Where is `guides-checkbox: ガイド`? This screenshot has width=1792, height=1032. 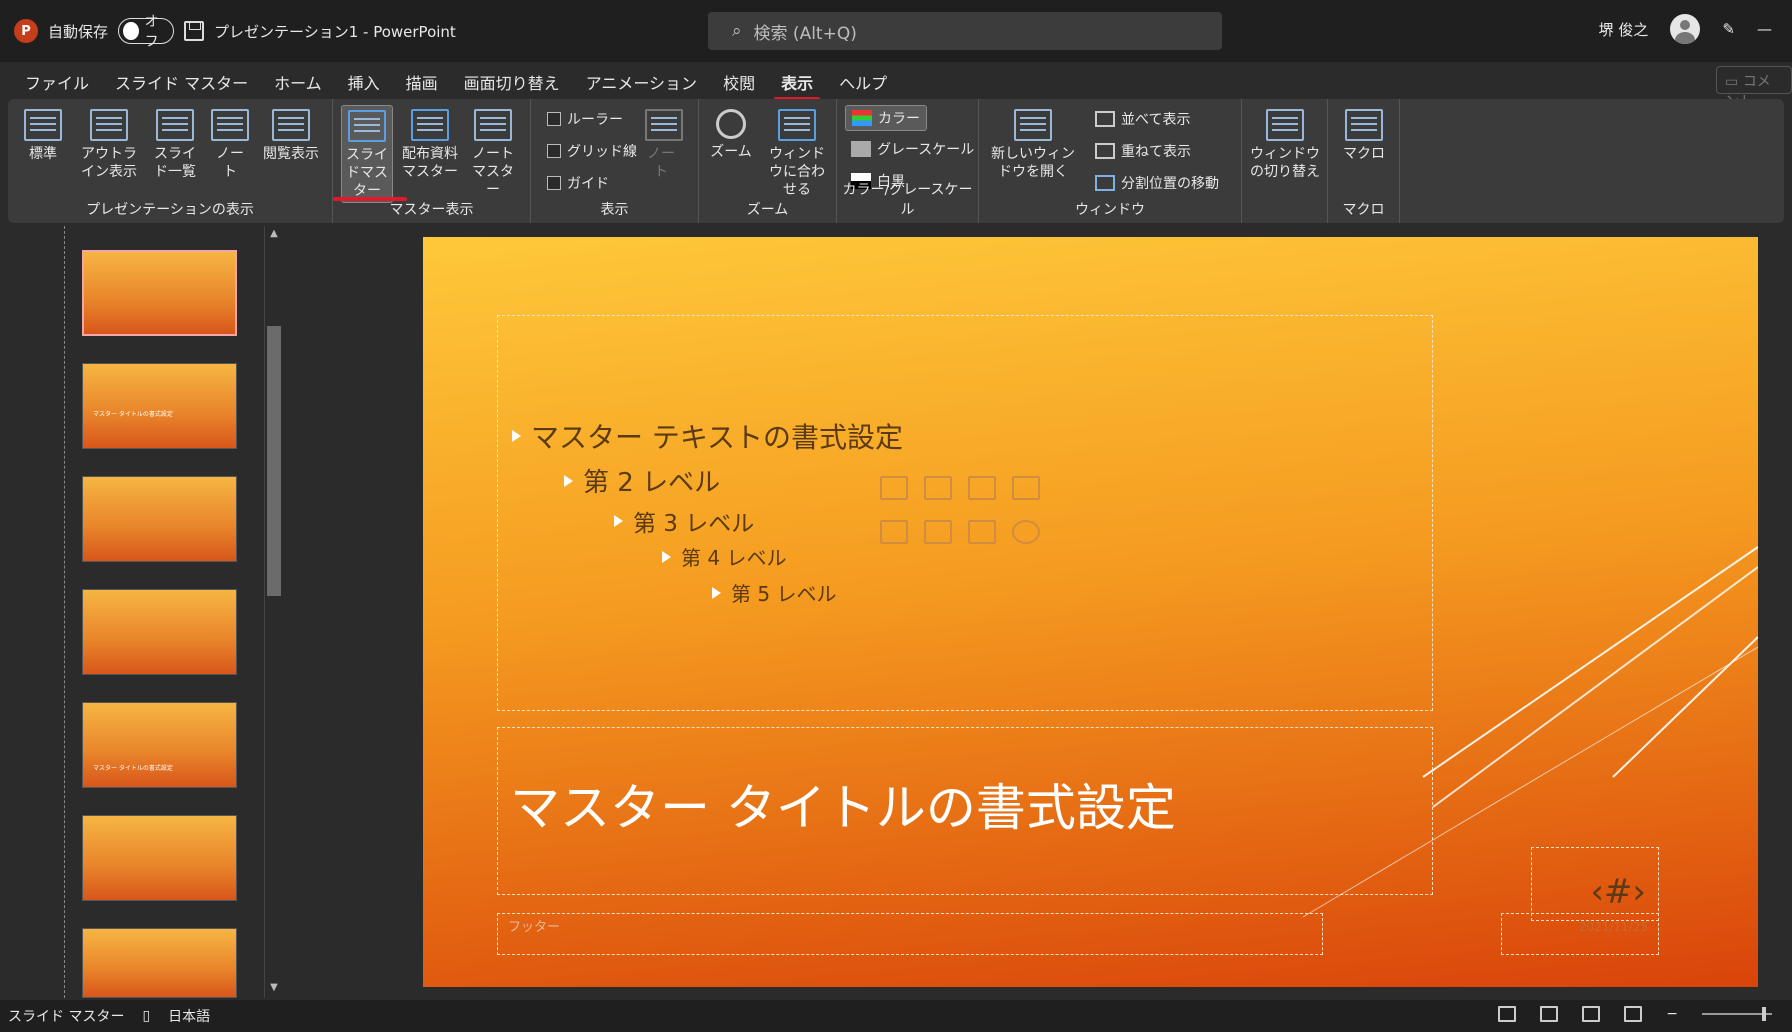 guides-checkbox: ガイド is located at coordinates (578, 183).